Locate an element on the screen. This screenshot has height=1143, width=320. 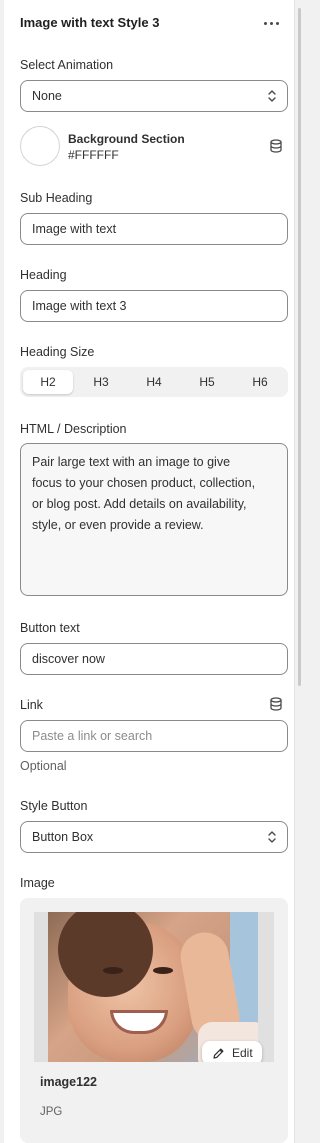
background-section-title: Background Section is located at coordinates (126, 139).